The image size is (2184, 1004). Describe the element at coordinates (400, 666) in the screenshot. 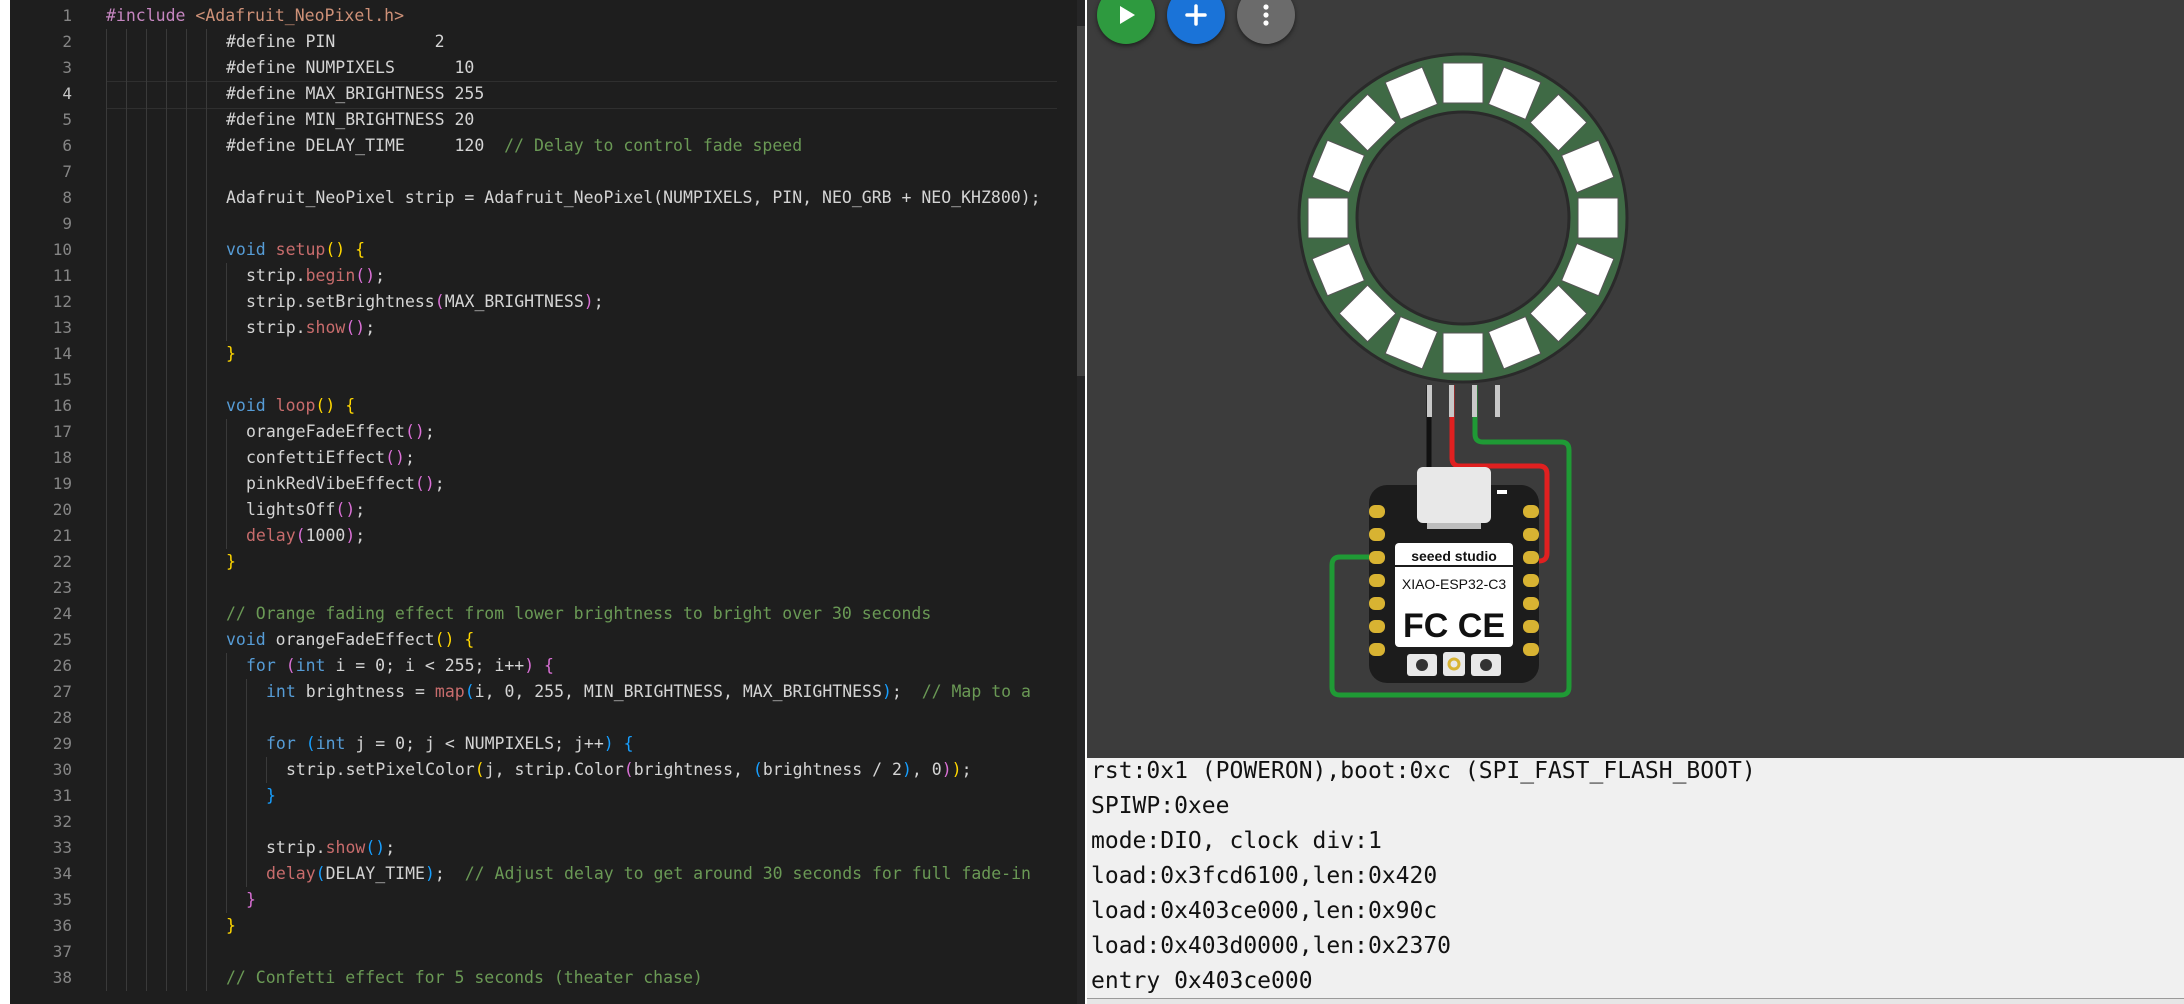

I see `code-line: for (int i = 0; i < 255; i++) {` at that location.